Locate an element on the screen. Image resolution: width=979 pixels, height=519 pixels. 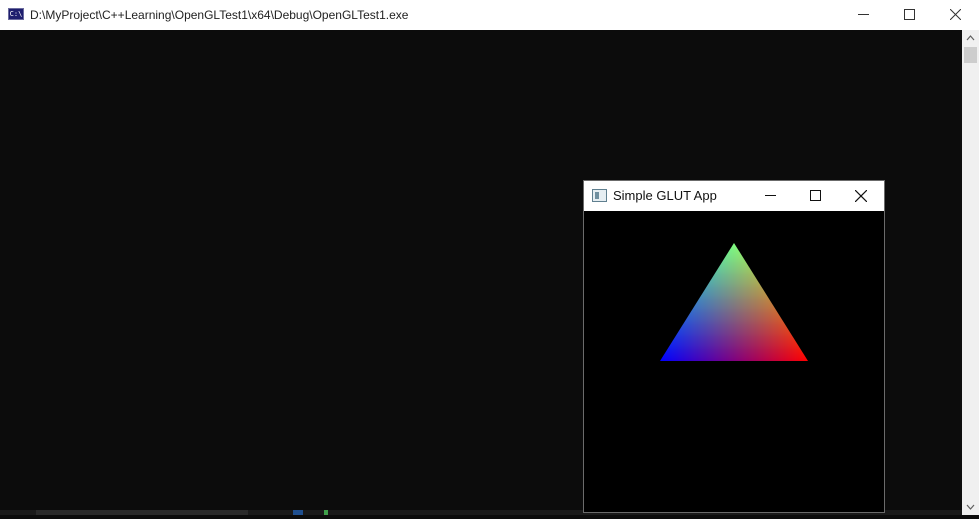
console-app-icon: C:\ is located at coordinates (16, 14).